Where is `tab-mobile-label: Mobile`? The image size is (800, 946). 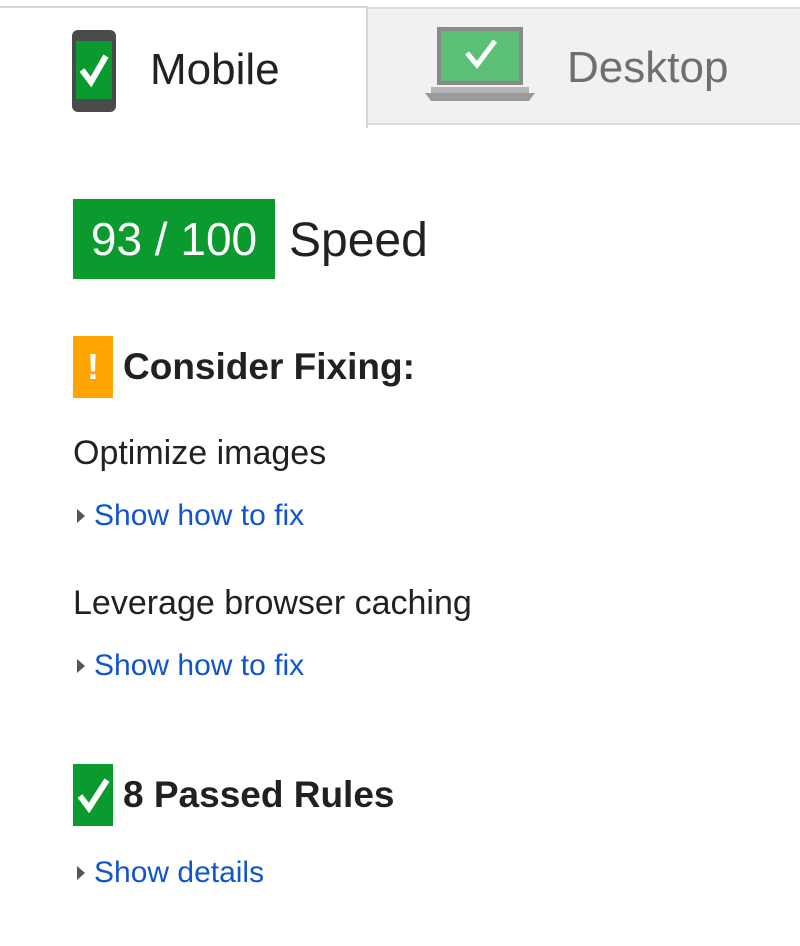
tab-mobile-label: Mobile is located at coordinates (215, 69).